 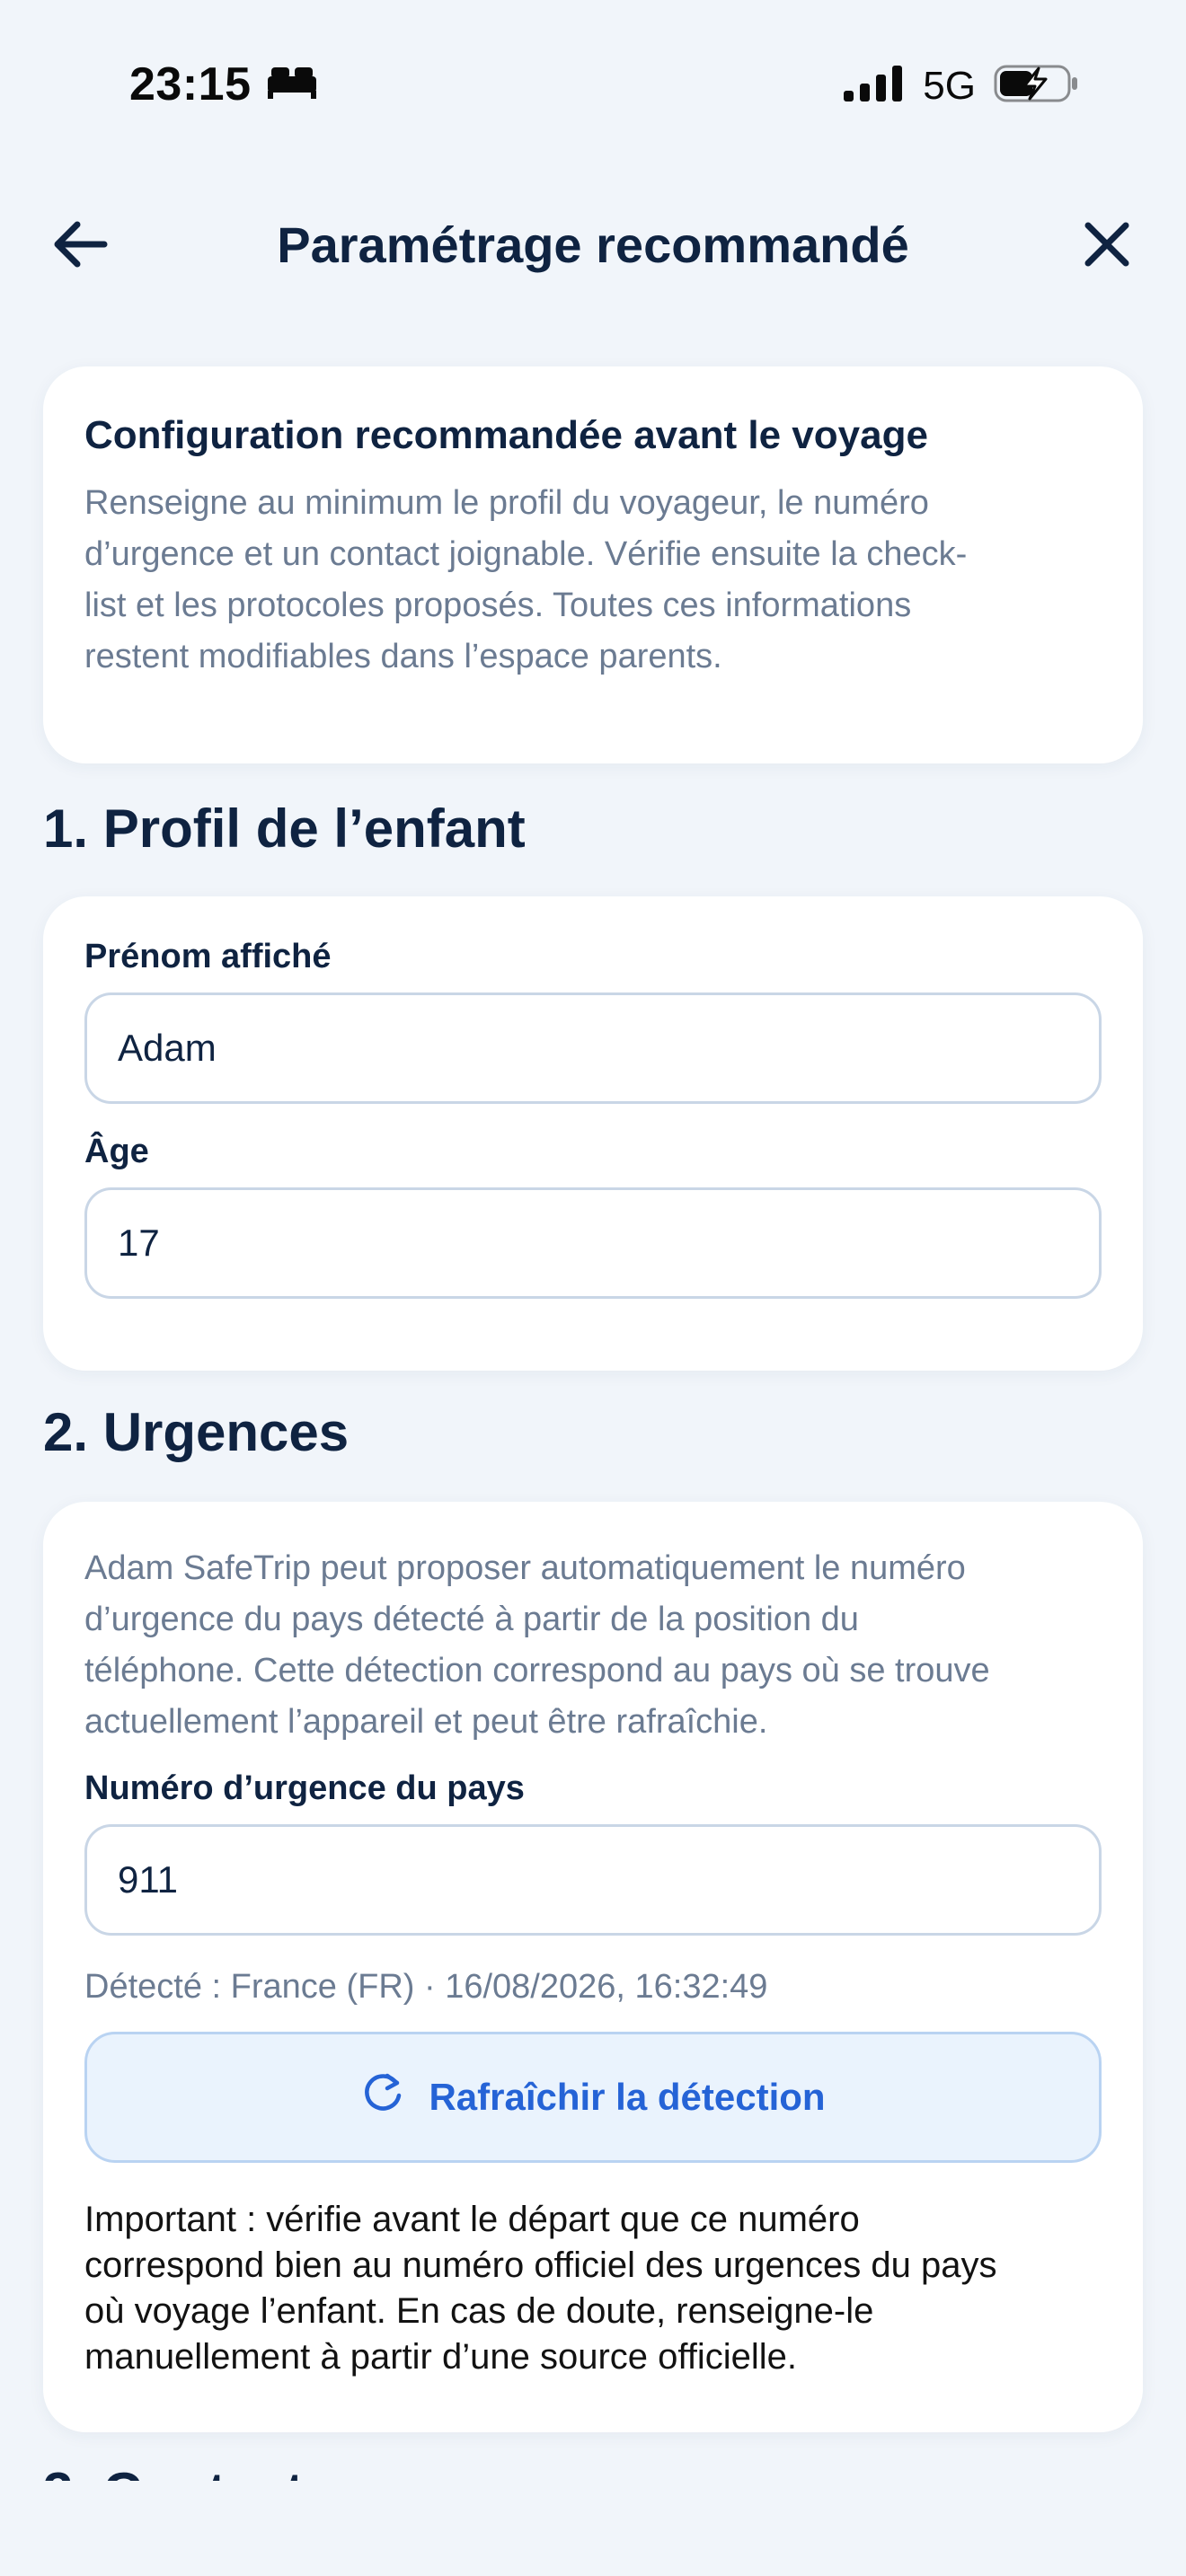 I want to click on close-icon, so click(x=1107, y=247).